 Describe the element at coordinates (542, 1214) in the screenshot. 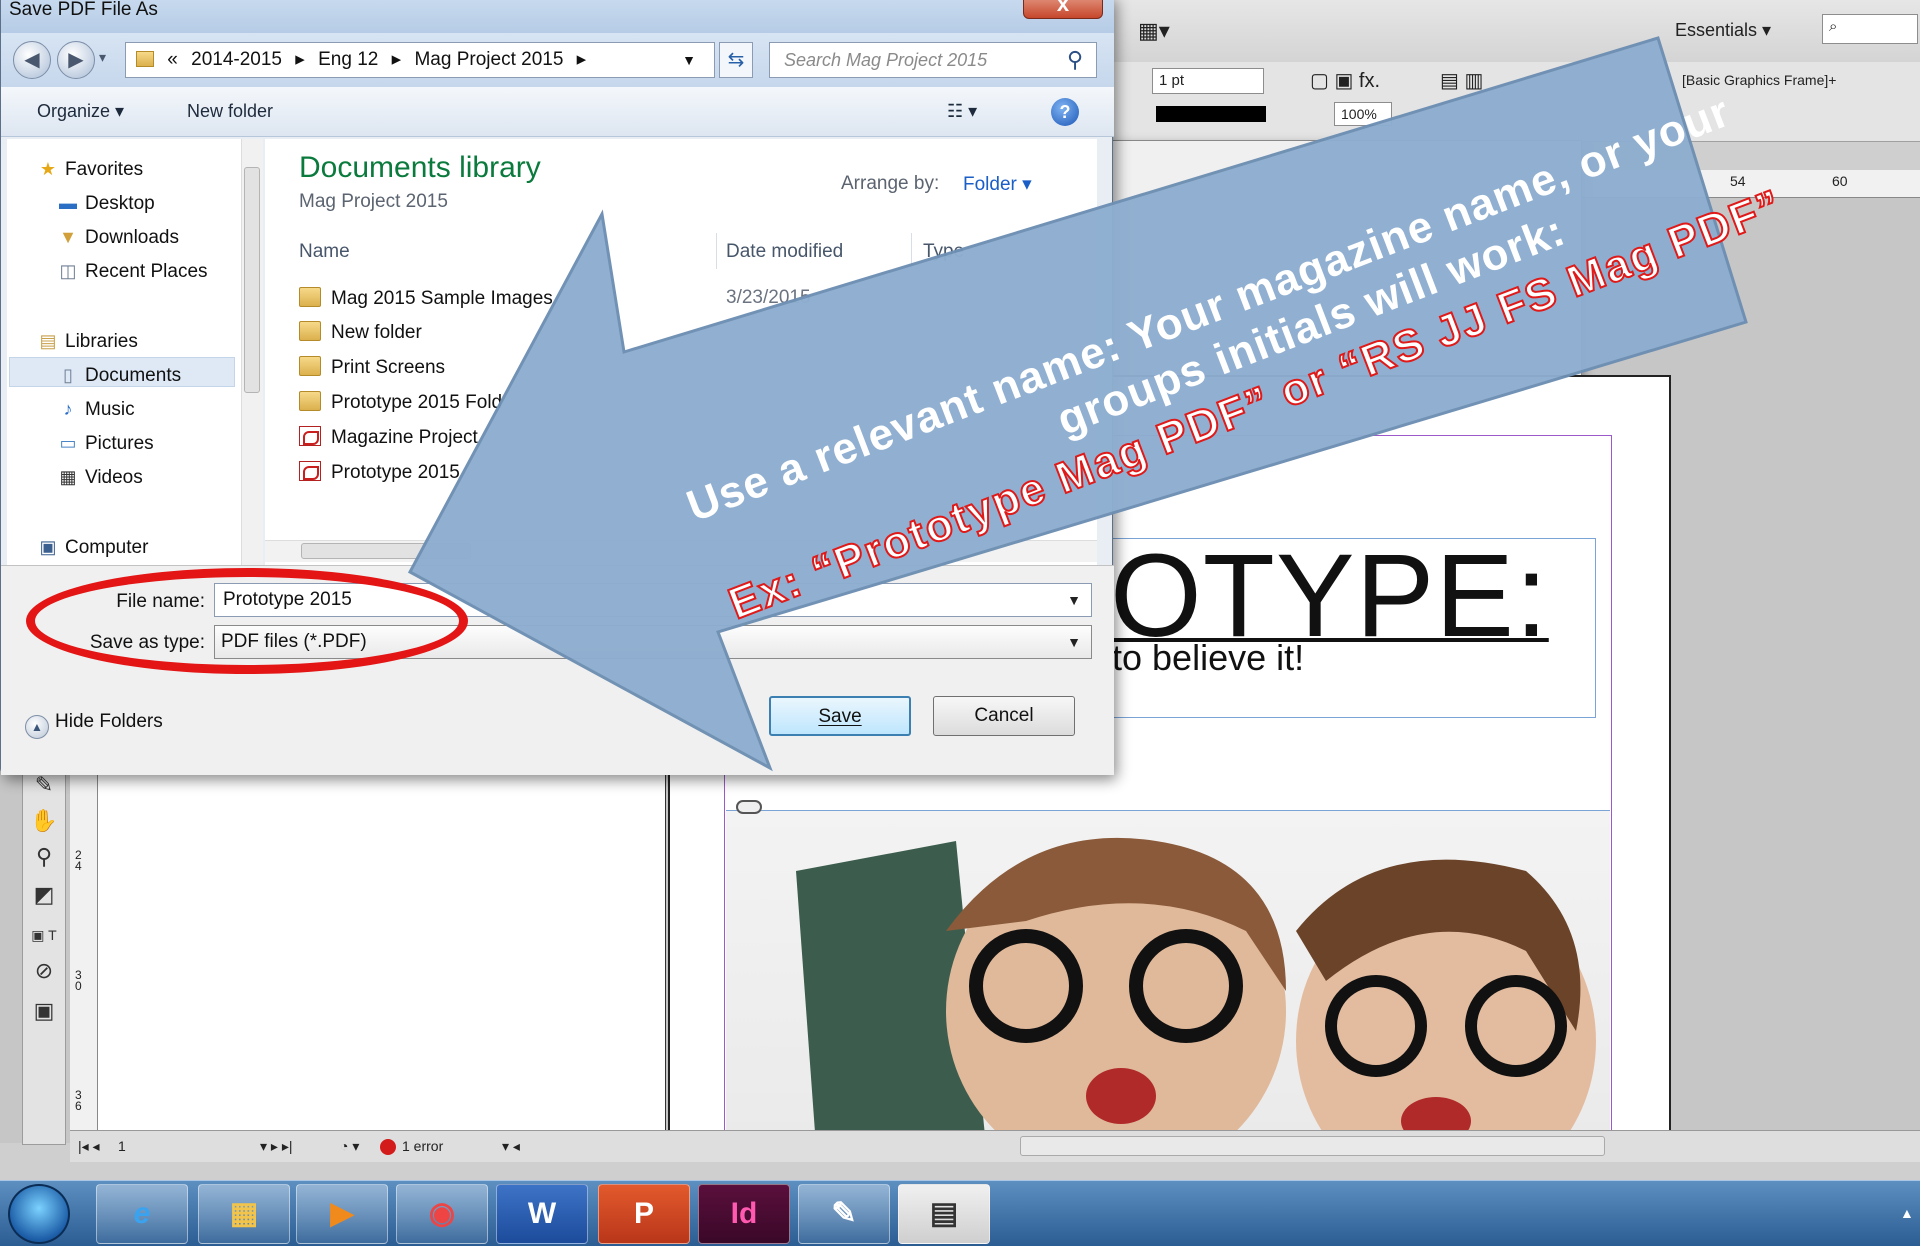

I see `word-icon: W` at that location.